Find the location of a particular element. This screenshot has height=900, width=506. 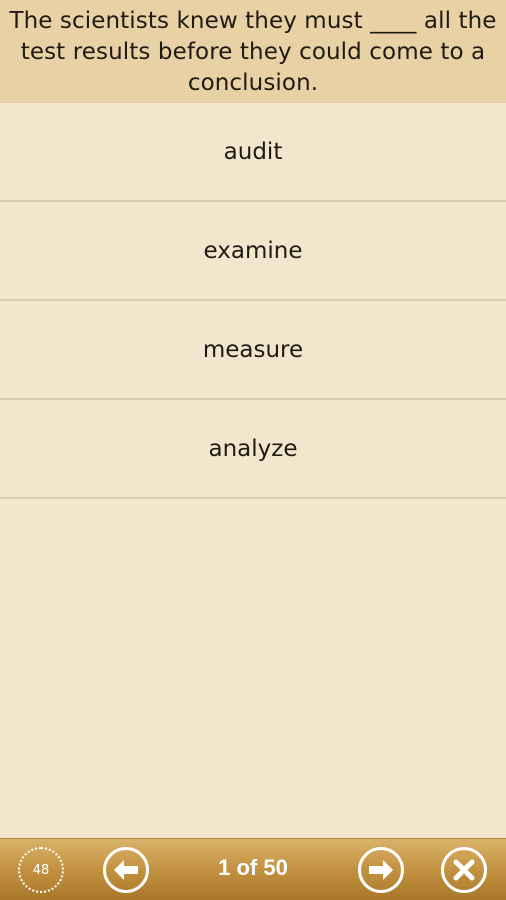

previous-button is located at coordinates (126, 870).